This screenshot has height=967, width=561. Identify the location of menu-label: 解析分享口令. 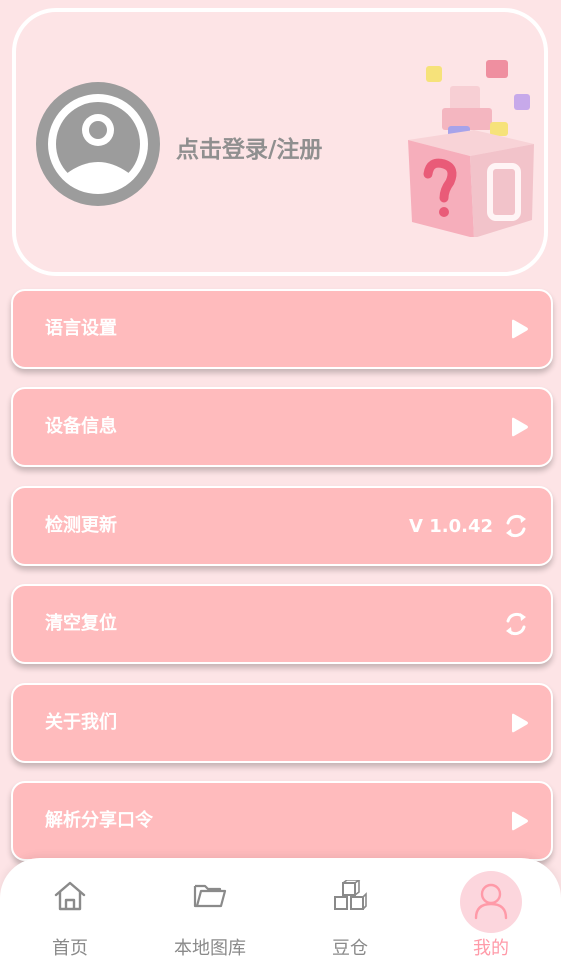
(99, 820).